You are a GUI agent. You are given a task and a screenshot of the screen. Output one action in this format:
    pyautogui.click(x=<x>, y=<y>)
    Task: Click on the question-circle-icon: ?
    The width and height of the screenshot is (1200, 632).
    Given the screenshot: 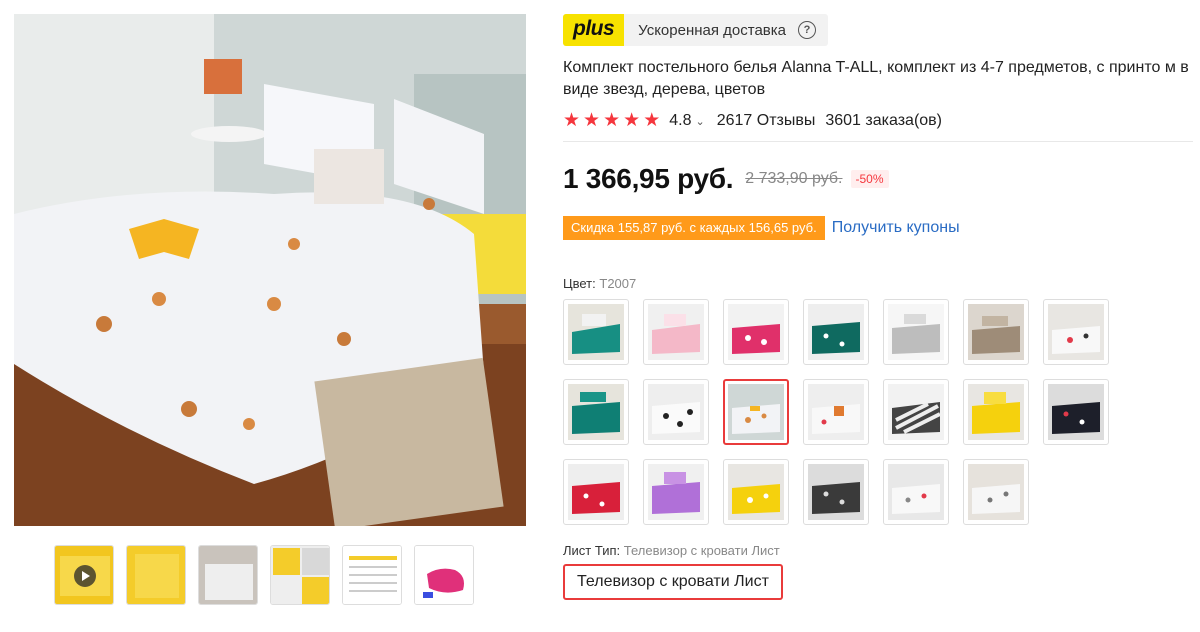 What is the action you would take?
    pyautogui.click(x=807, y=30)
    